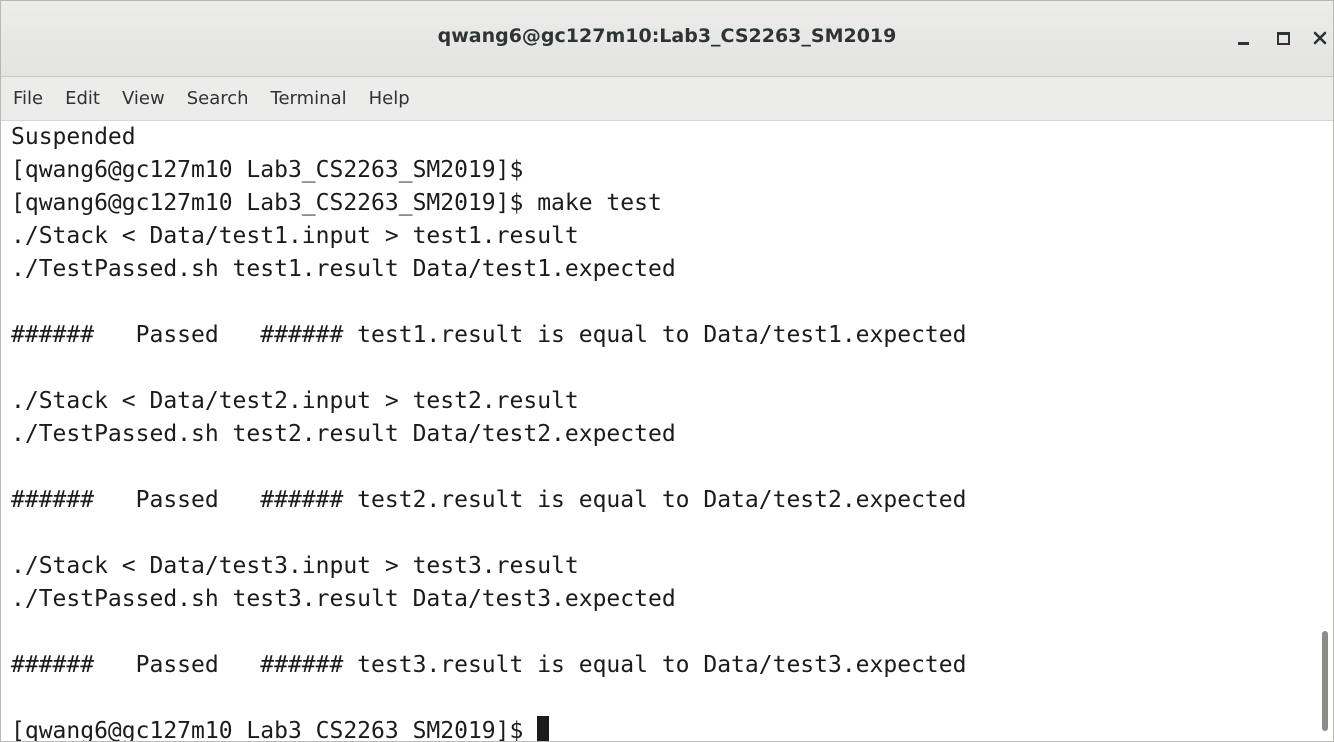 The height and width of the screenshot is (742, 1334). Describe the element at coordinates (1326, 431) in the screenshot. I see `vertical-scrollbar` at that location.